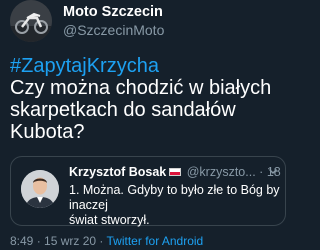  Describe the element at coordinates (155, 241) in the screenshot. I see `tweet-source-link: Twitter for Android` at that location.